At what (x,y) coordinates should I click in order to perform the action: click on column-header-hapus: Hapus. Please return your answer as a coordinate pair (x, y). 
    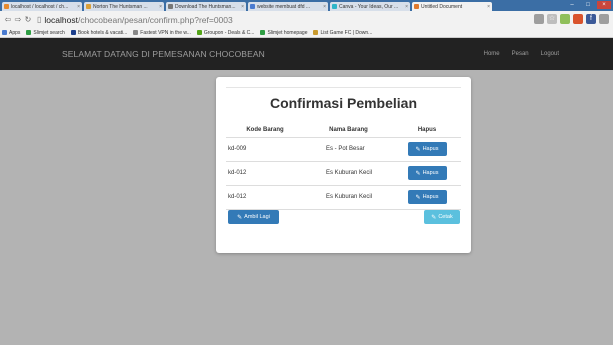
    Looking at the image, I should click on (427, 131).